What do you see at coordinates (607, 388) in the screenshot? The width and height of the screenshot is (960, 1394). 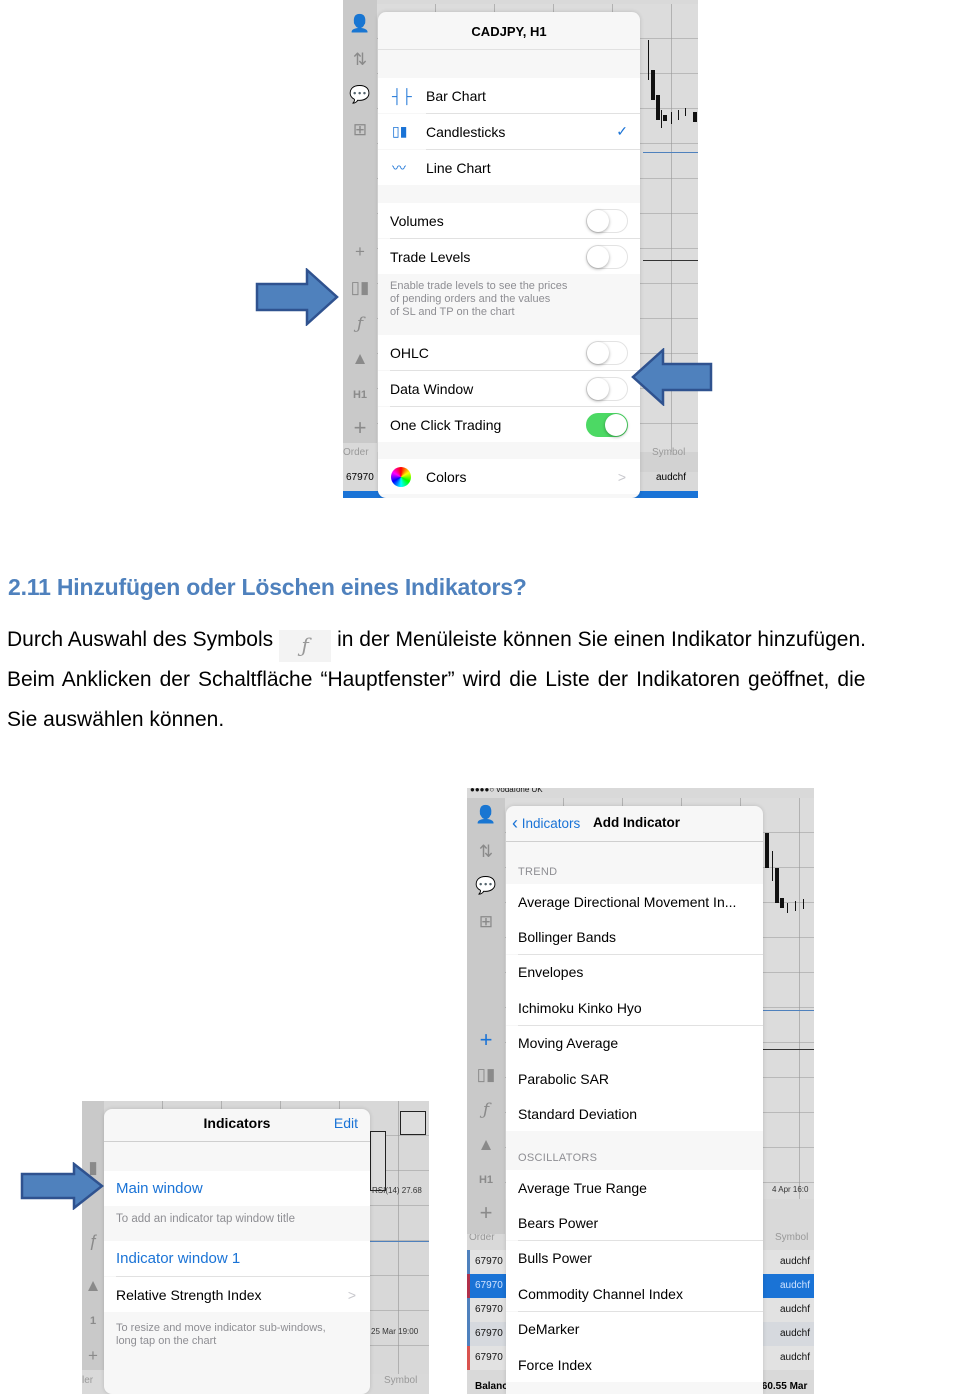 I see `data-window-toggle` at bounding box center [607, 388].